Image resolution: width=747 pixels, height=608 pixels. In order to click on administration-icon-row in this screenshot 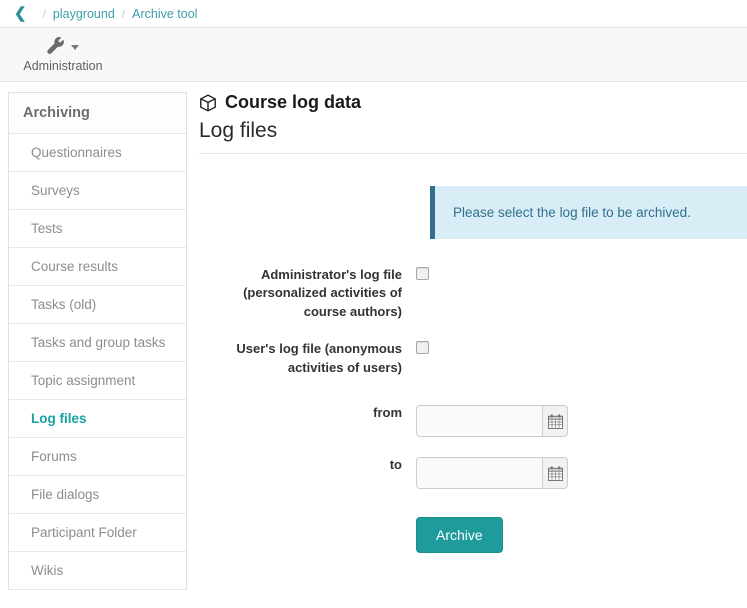, I will do `click(63, 46)`.